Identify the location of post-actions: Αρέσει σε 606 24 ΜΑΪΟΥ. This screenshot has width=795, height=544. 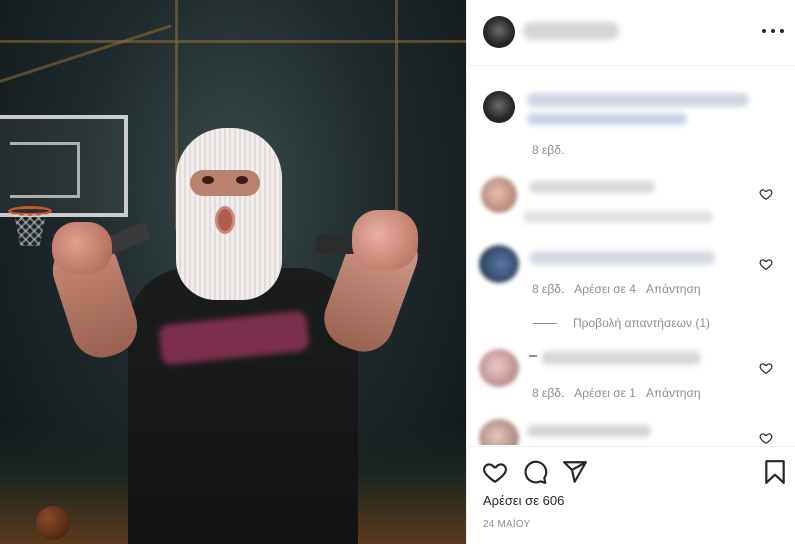
(631, 495).